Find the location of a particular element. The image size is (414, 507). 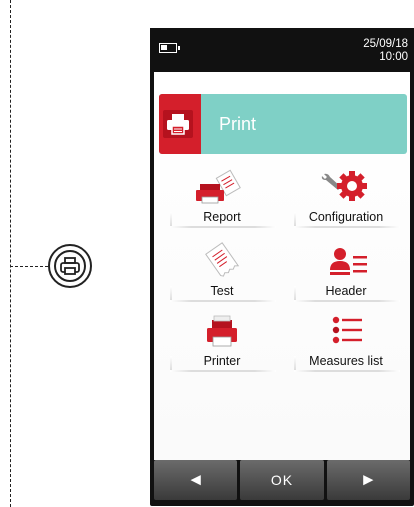

page-title: Print is located at coordinates (238, 124).